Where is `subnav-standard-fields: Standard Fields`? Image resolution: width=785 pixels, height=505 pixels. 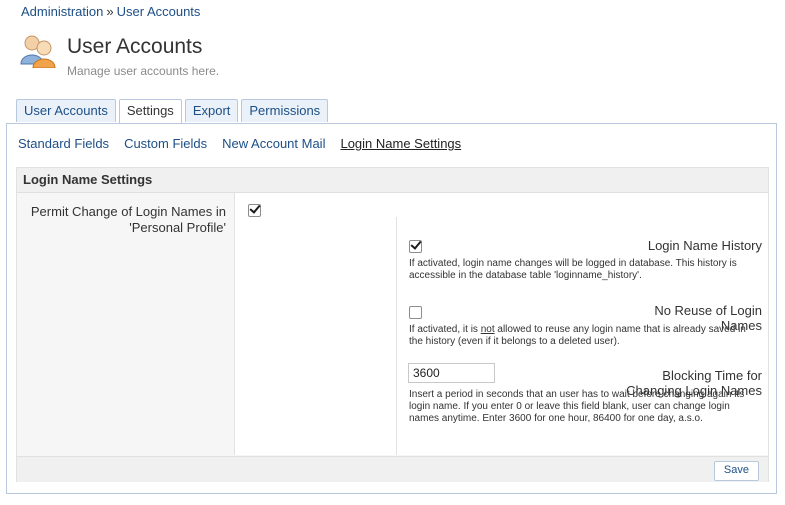 subnav-standard-fields: Standard Fields is located at coordinates (63, 143).